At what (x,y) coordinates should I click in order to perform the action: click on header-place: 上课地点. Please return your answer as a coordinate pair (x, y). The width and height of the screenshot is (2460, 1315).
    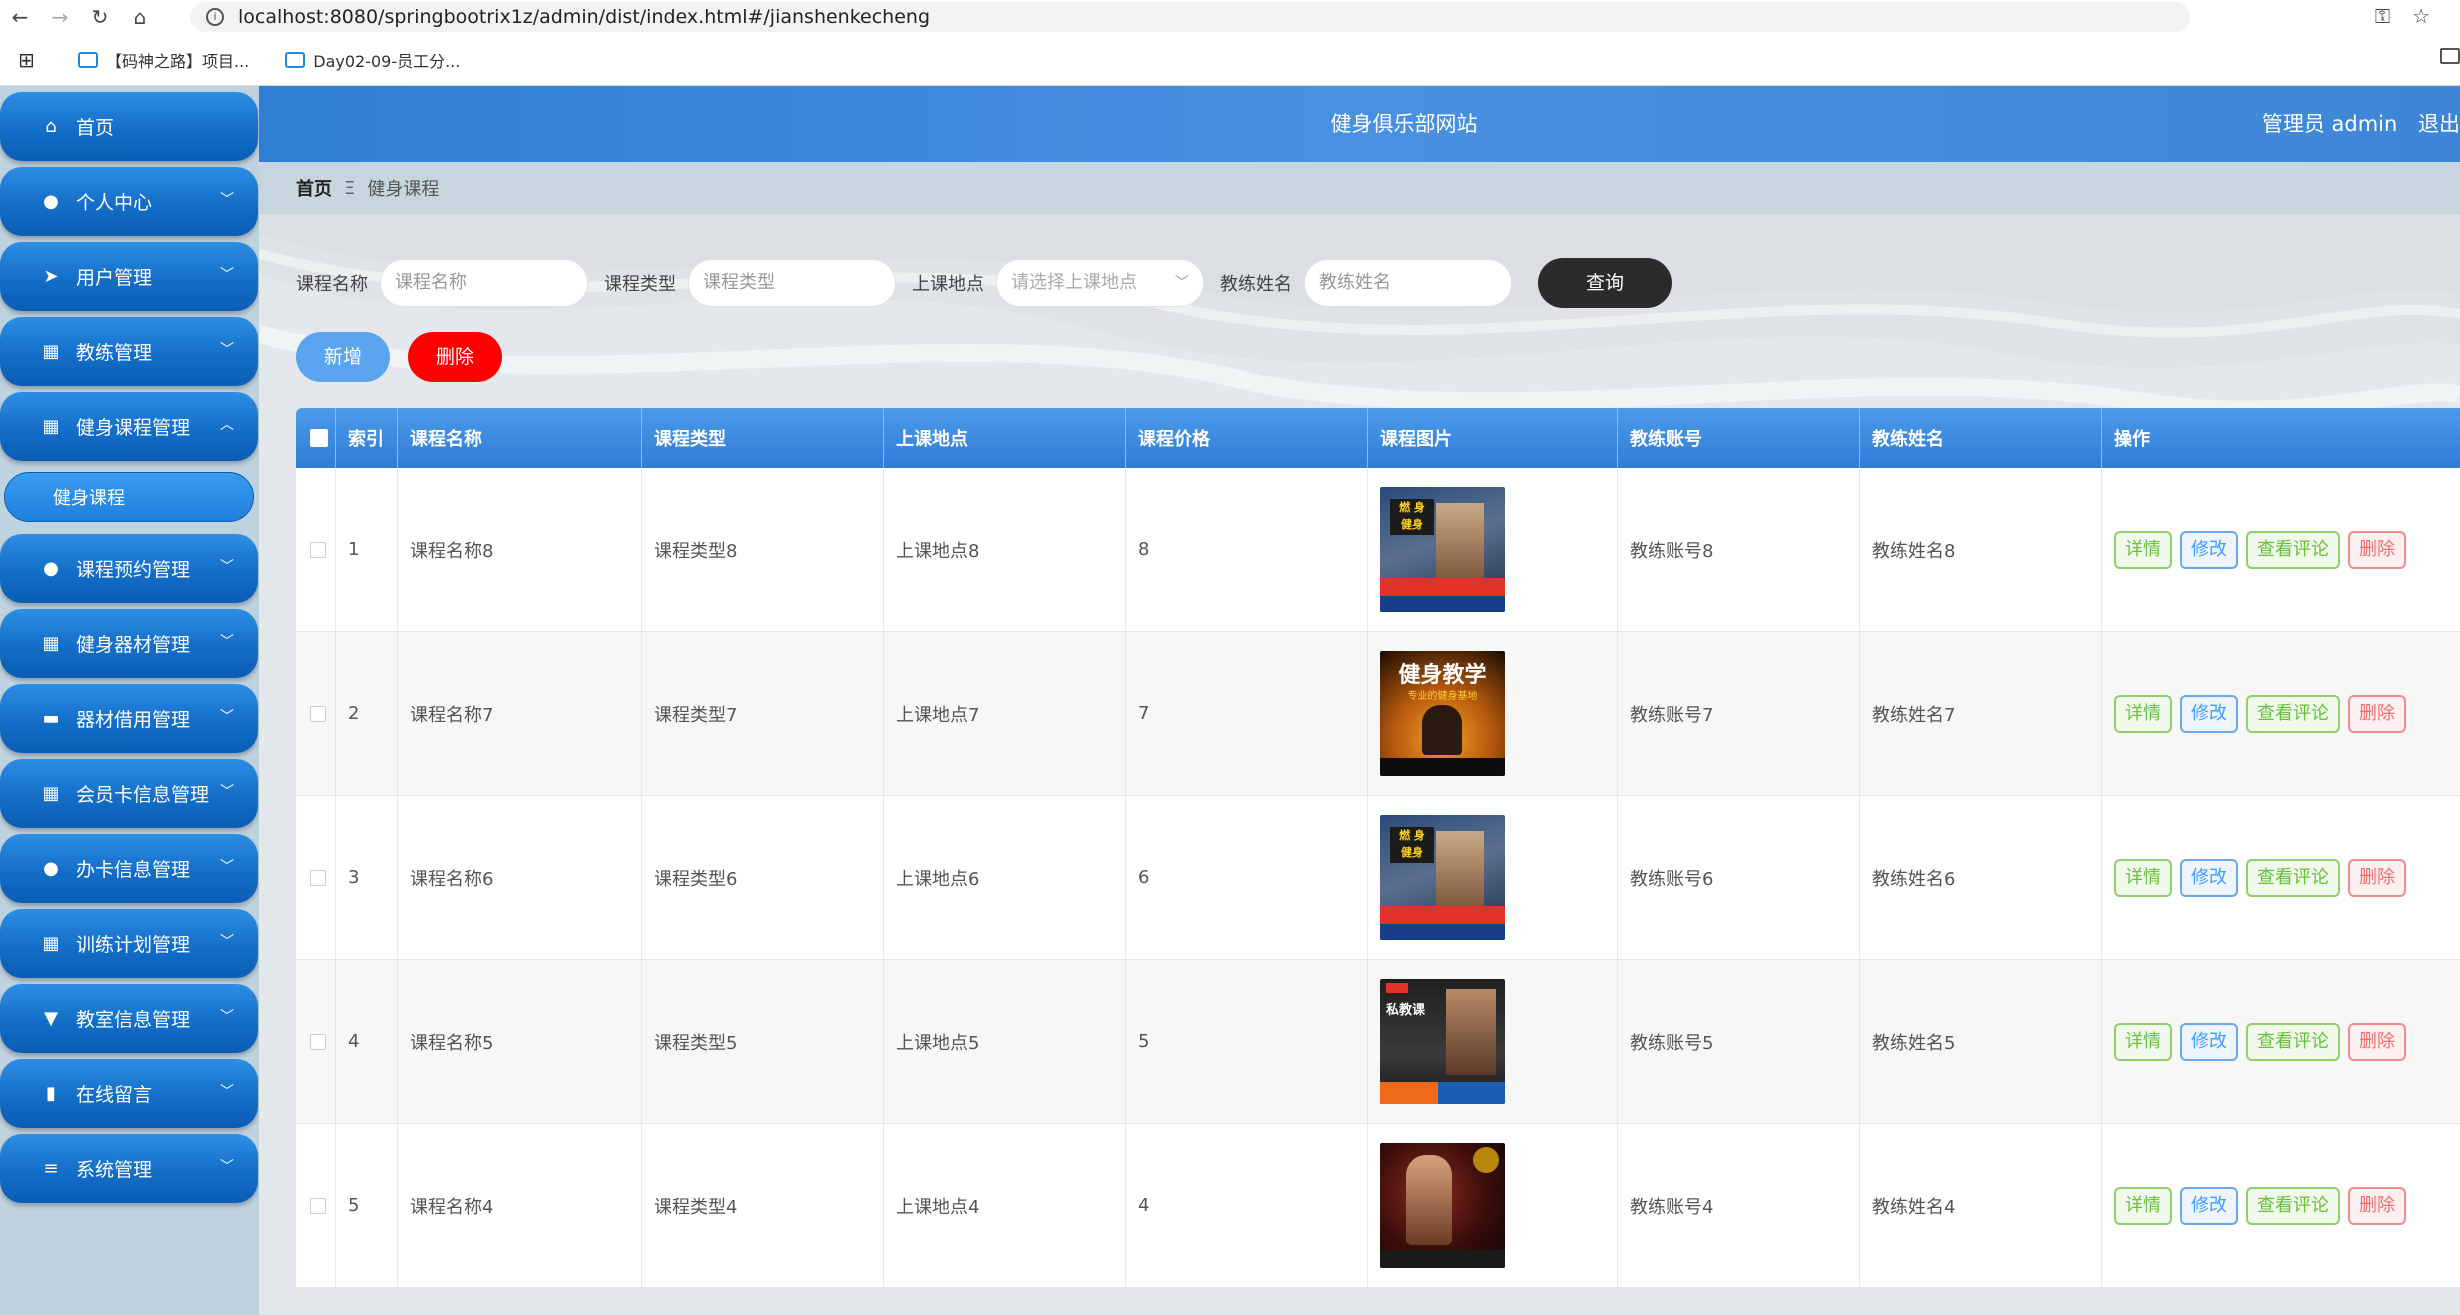
    Looking at the image, I should click on (1005, 438).